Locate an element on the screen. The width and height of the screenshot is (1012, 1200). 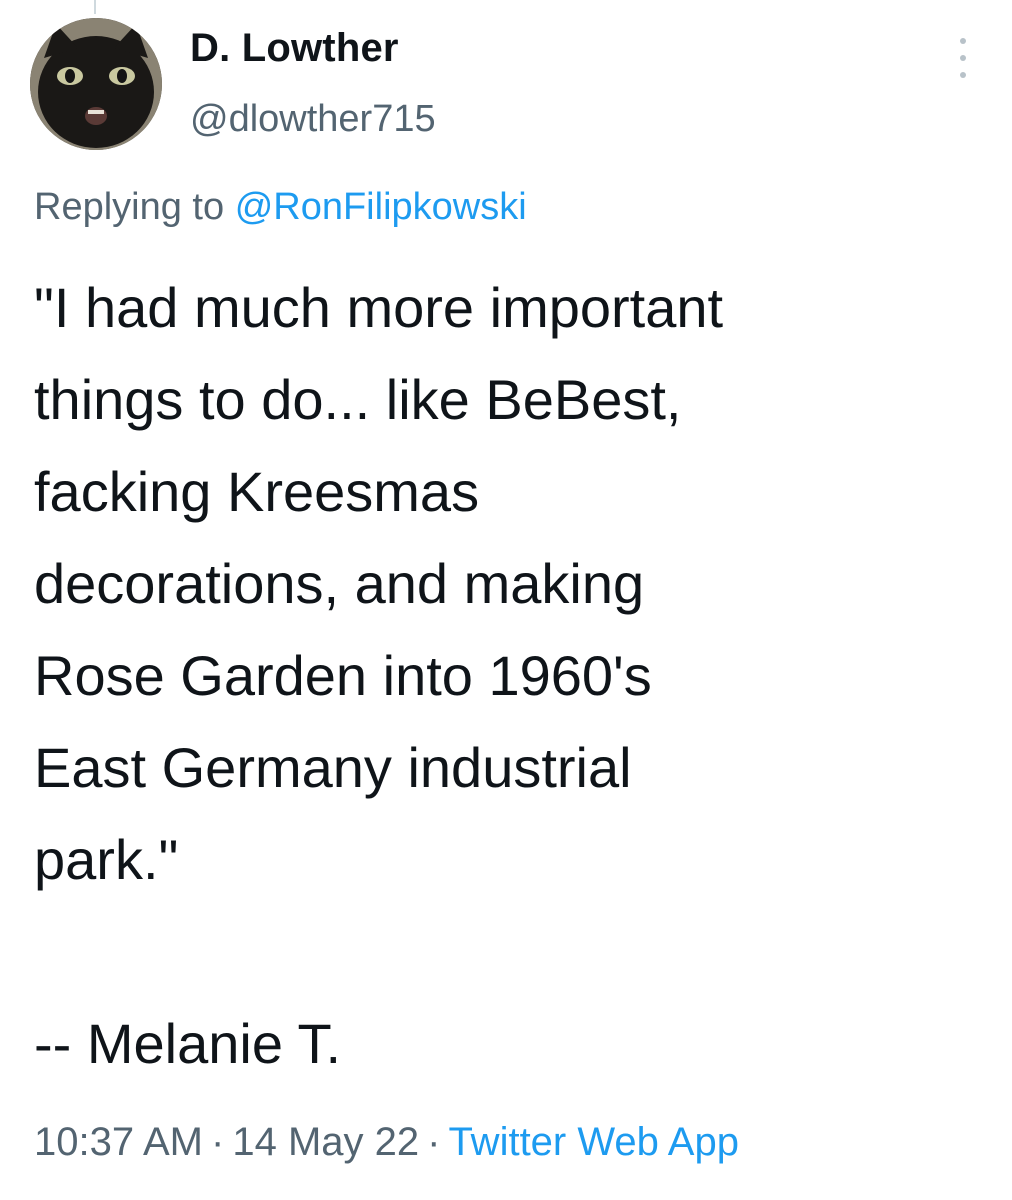
tweet-text-line: facking Kreesmas is located at coordinates (257, 491).